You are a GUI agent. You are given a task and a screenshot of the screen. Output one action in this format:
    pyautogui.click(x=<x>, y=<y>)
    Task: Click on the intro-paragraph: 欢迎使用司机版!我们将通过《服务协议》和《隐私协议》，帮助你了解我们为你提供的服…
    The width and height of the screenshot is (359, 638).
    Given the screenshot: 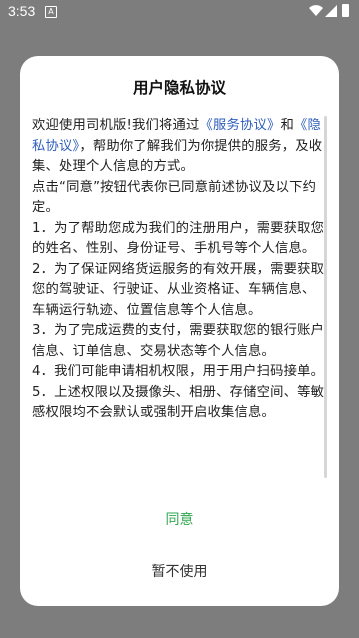 What is the action you would take?
    pyautogui.click(x=178, y=147)
    